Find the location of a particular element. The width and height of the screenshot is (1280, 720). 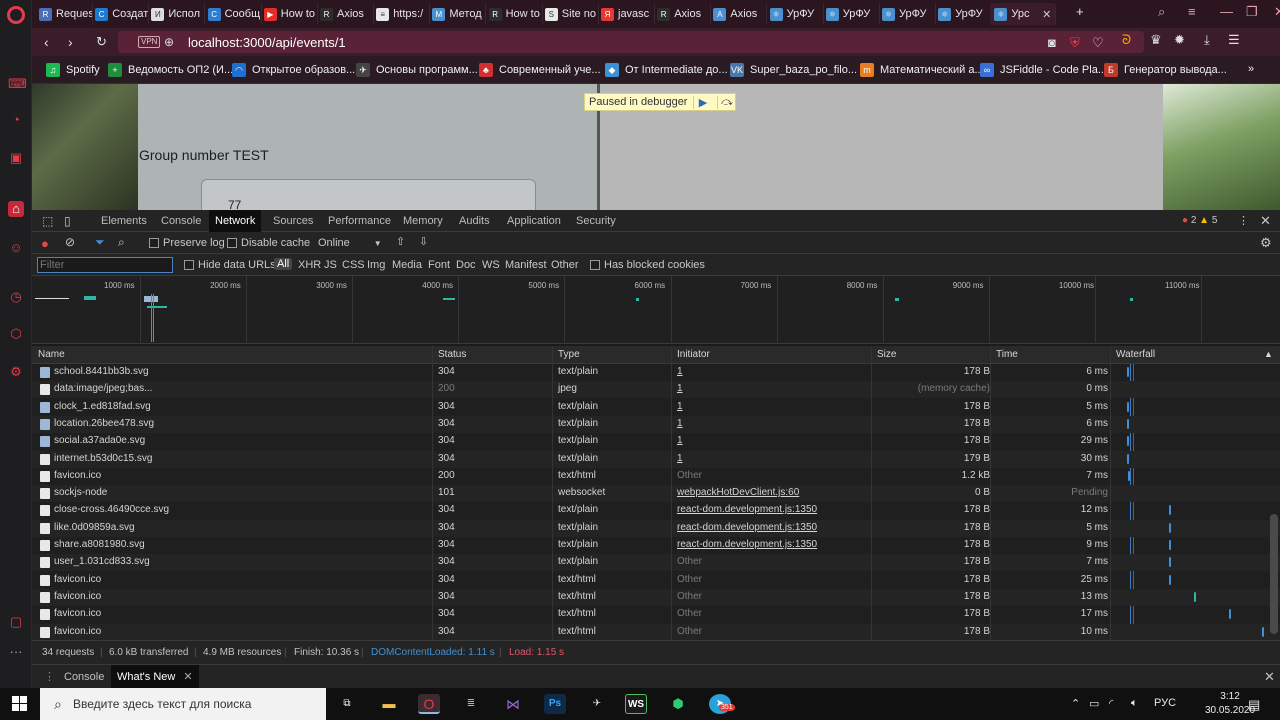

column-header-size: Size is located at coordinates (886, 354).